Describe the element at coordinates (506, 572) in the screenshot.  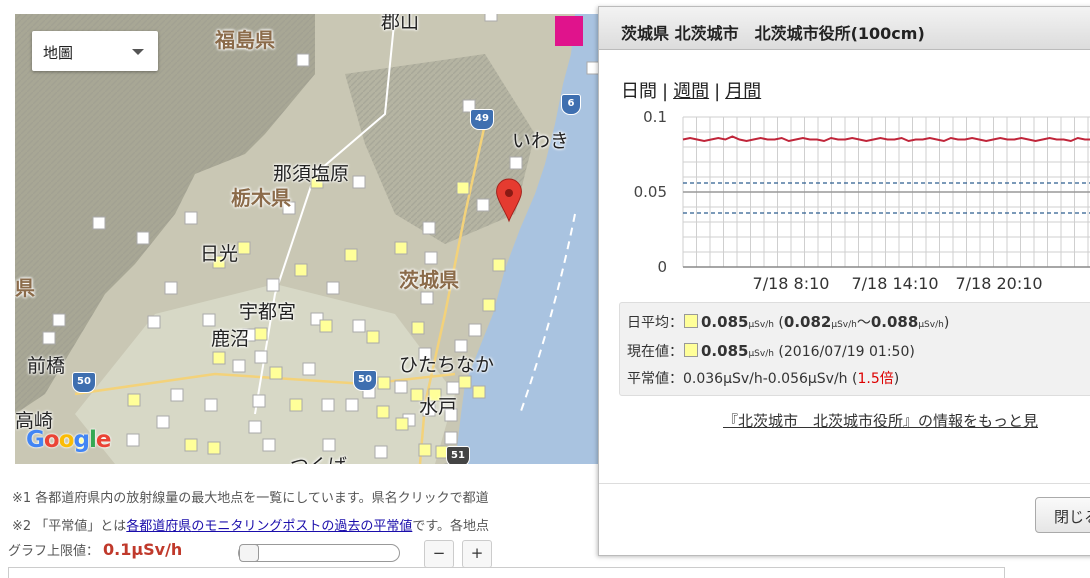
I see `list-panel` at that location.